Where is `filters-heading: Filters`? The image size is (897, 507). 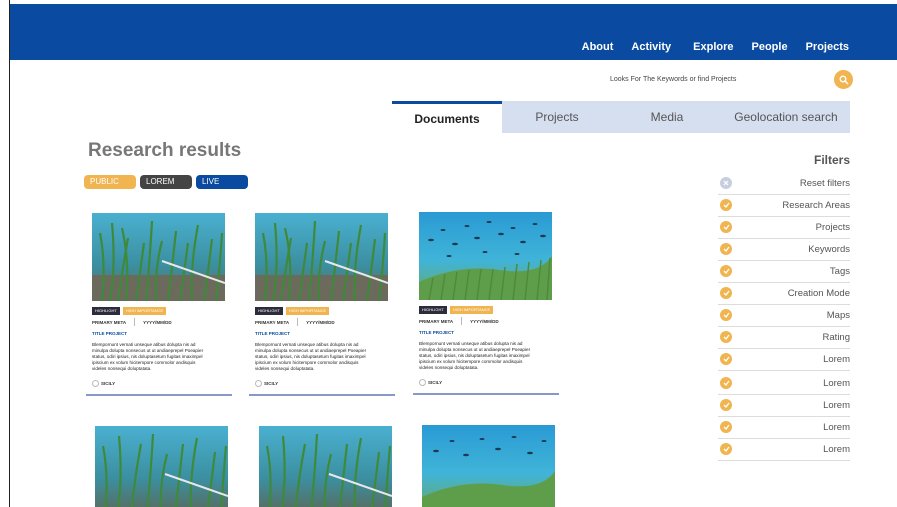
filters-heading: Filters is located at coordinates (831, 160).